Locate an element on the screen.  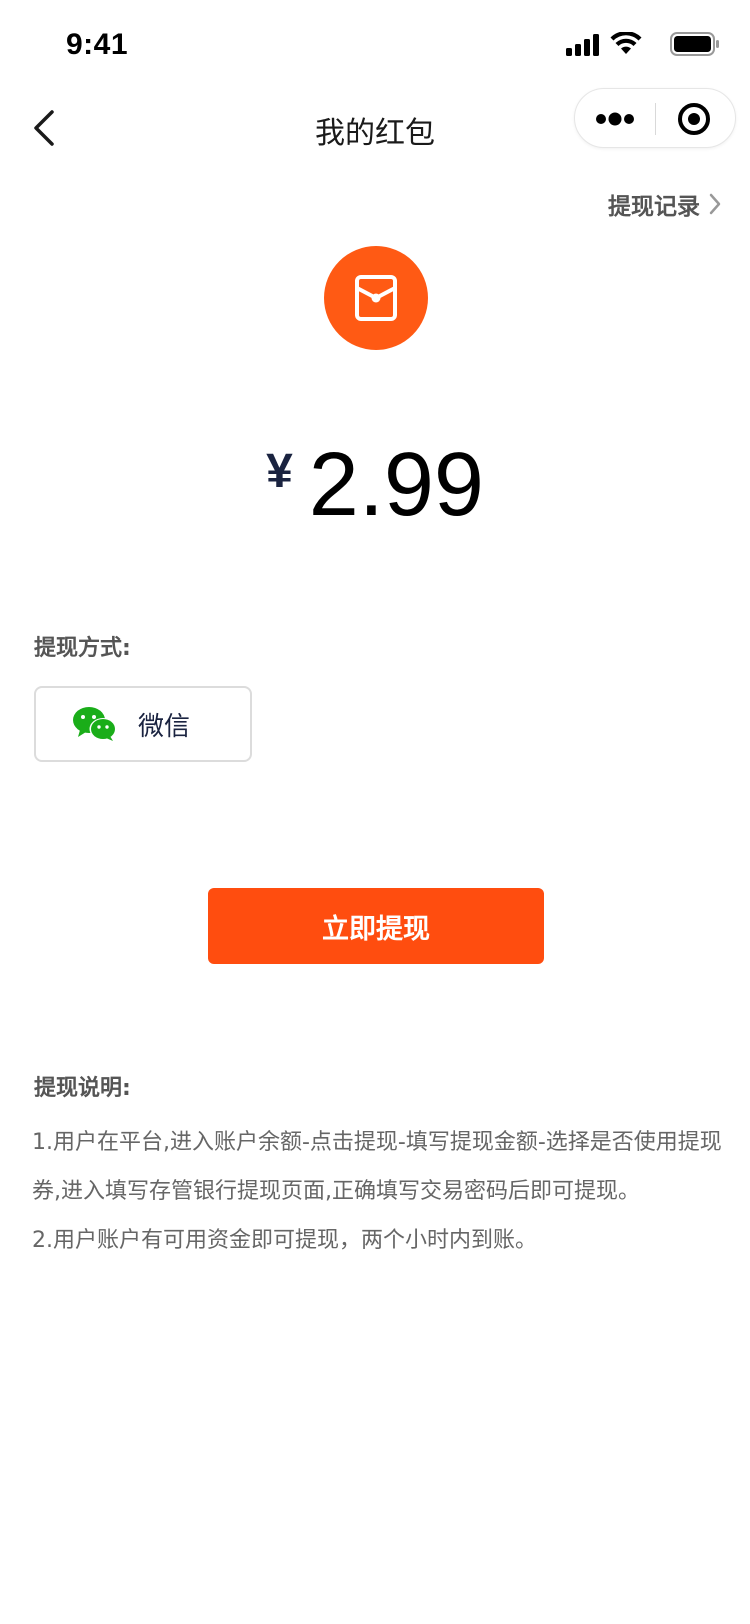
capsule-menu is located at coordinates (655, 118).